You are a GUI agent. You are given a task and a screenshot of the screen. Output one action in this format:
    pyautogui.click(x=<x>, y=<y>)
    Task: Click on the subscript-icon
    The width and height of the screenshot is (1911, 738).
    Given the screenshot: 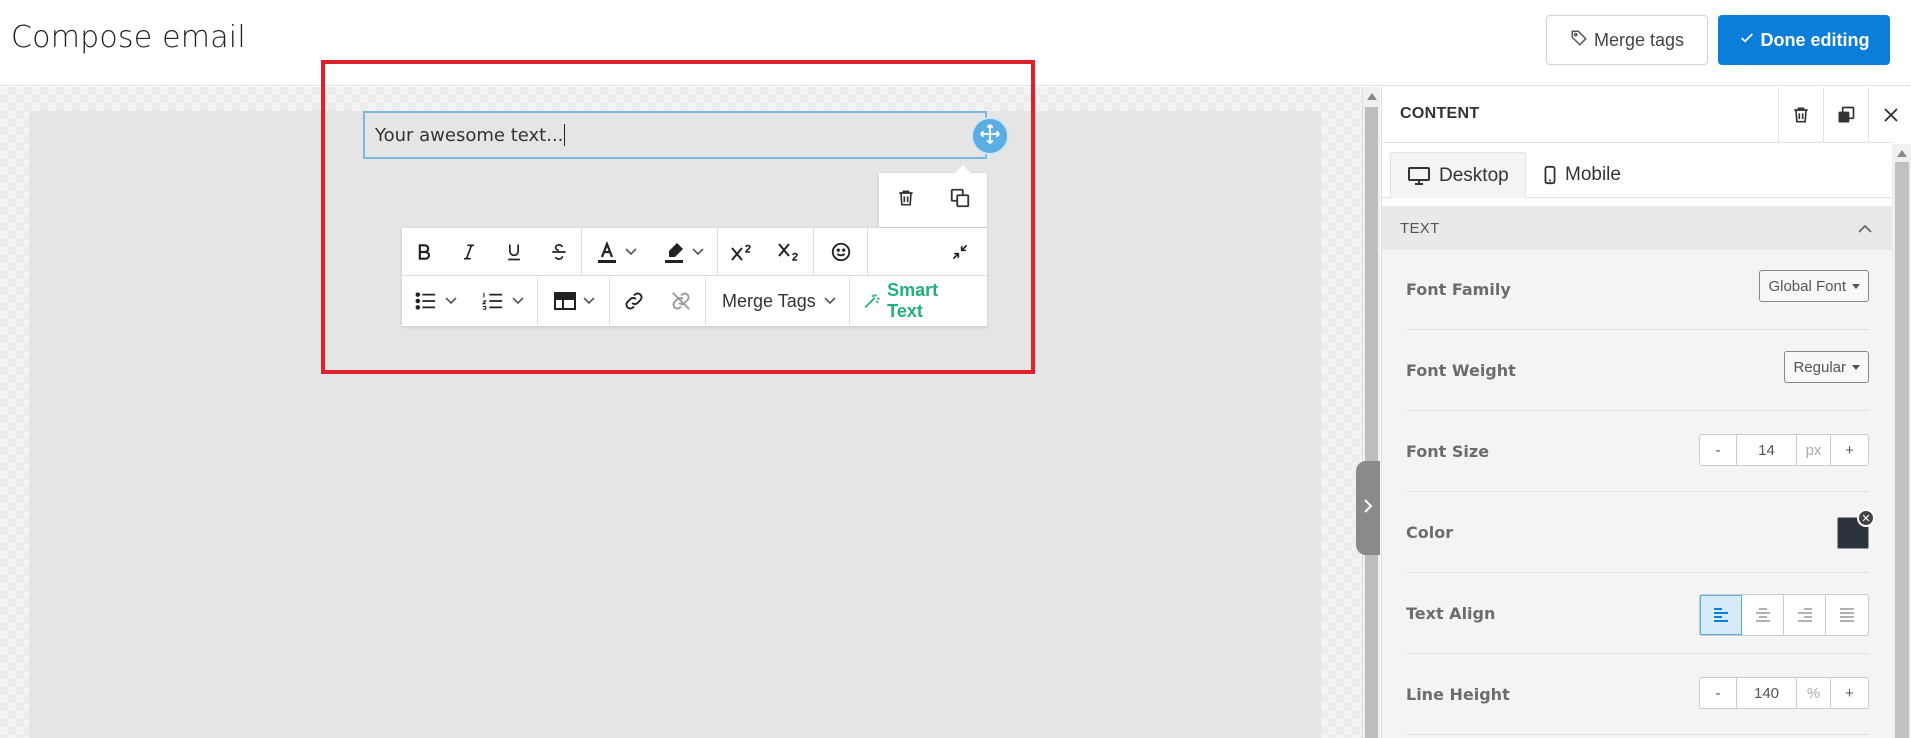 What is the action you would take?
    pyautogui.click(x=788, y=251)
    